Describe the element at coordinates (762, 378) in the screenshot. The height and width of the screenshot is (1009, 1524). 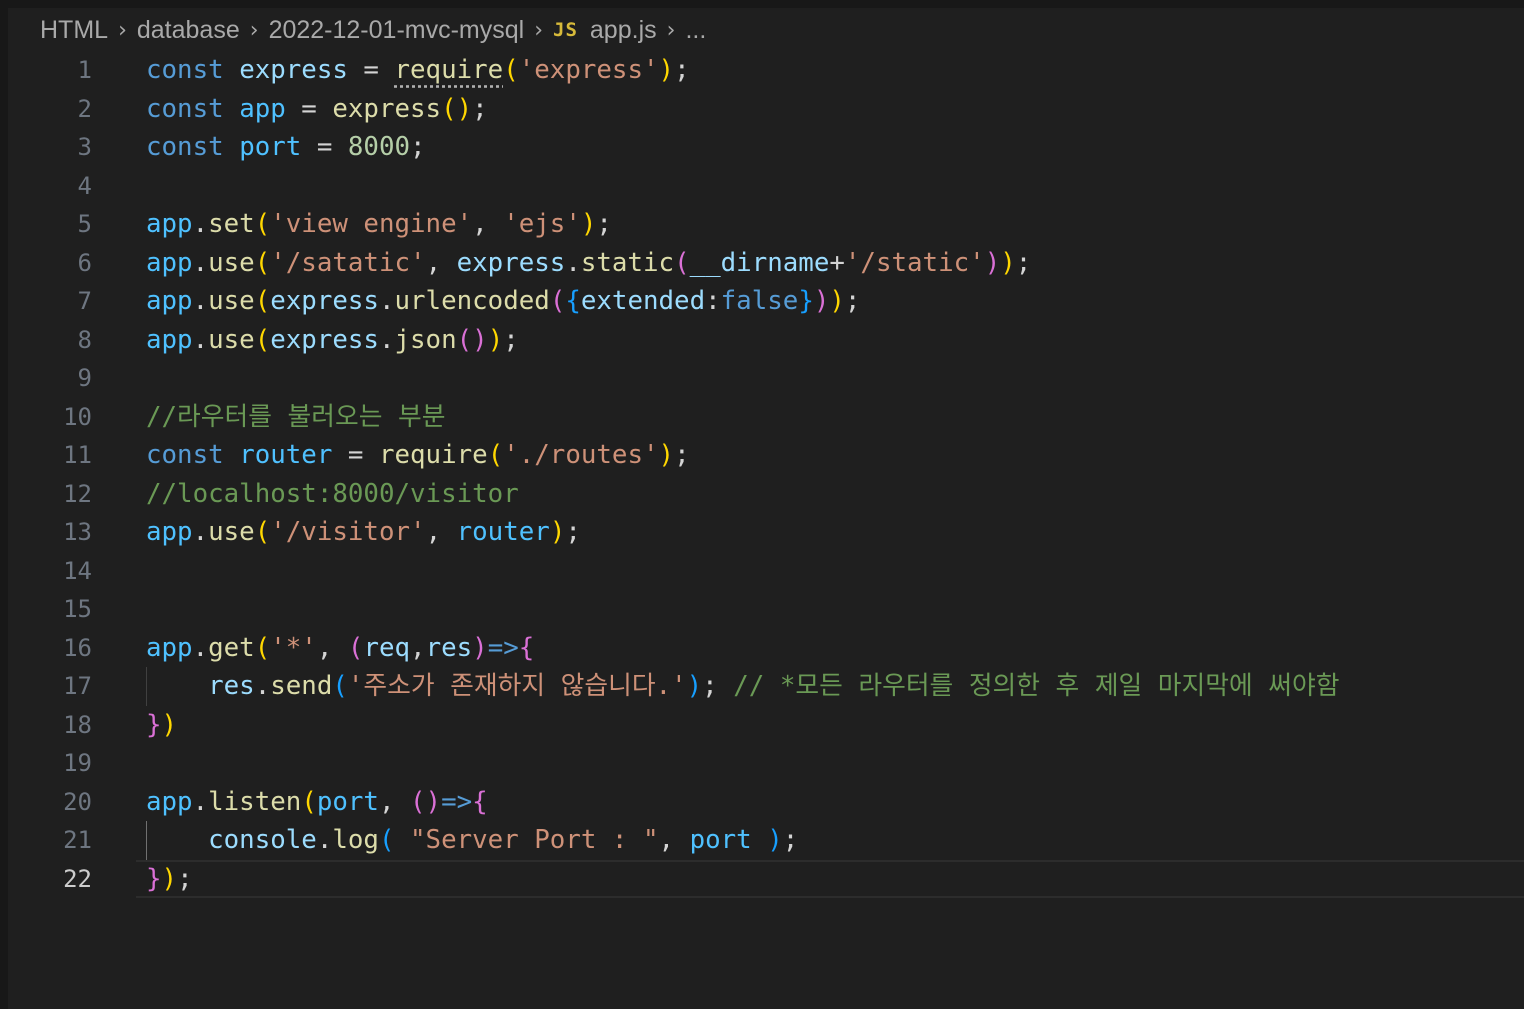
I see `code-line: 9` at that location.